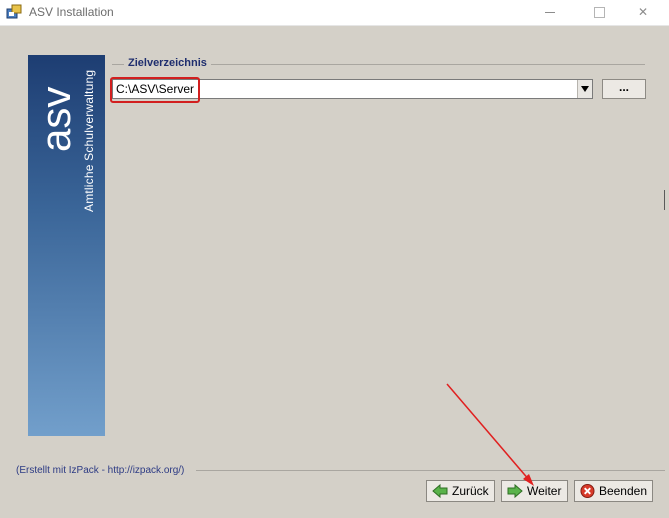  Describe the element at coordinates (167, 63) in the screenshot. I see `section-title: Zielverzeichnis` at that location.